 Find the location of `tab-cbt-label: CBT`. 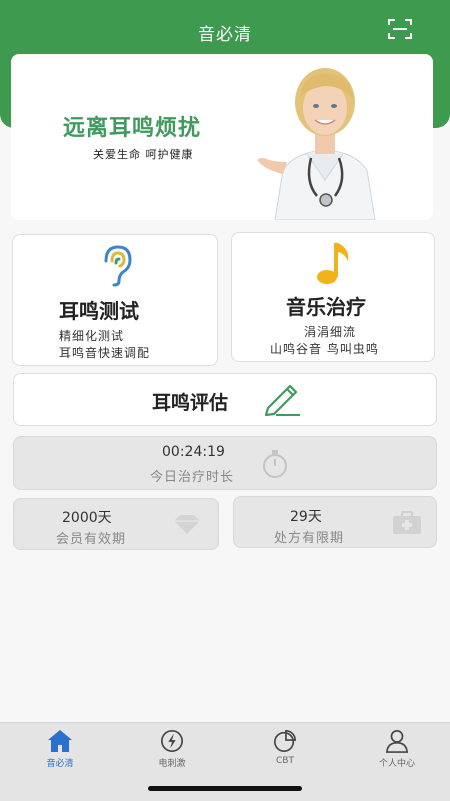

tab-cbt-label: CBT is located at coordinates (285, 761).